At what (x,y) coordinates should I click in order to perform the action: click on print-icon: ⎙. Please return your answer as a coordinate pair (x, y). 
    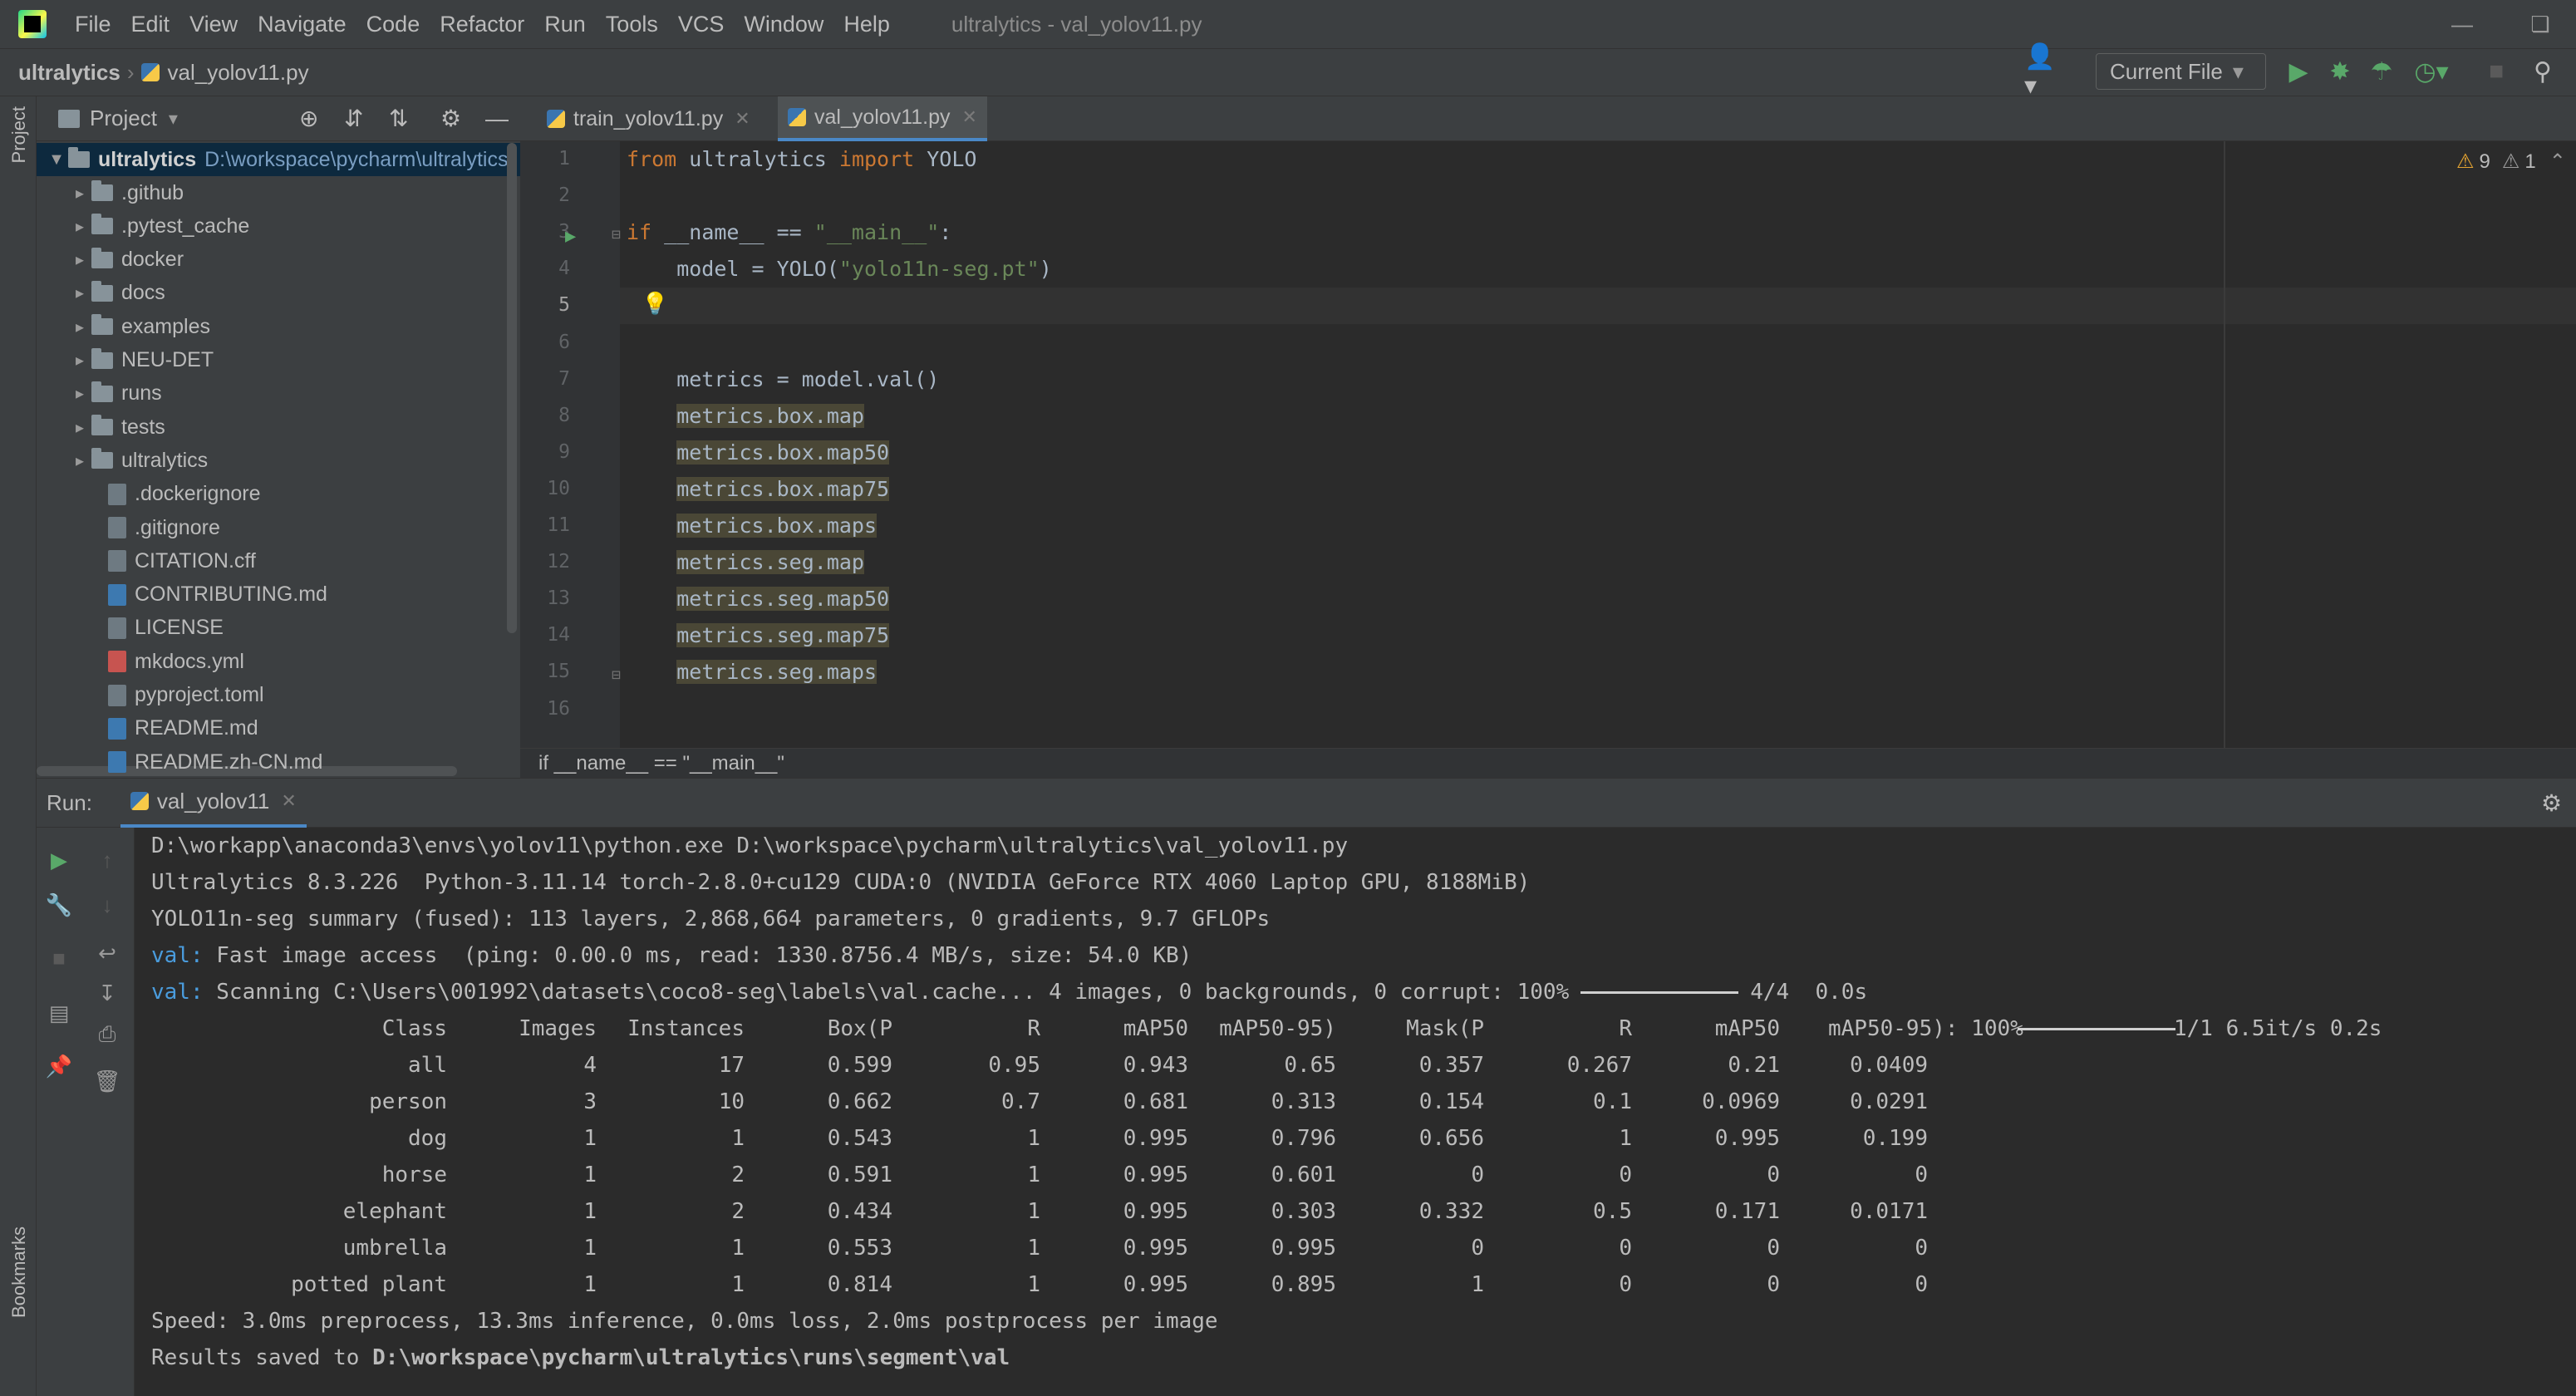
    Looking at the image, I should click on (107, 1034).